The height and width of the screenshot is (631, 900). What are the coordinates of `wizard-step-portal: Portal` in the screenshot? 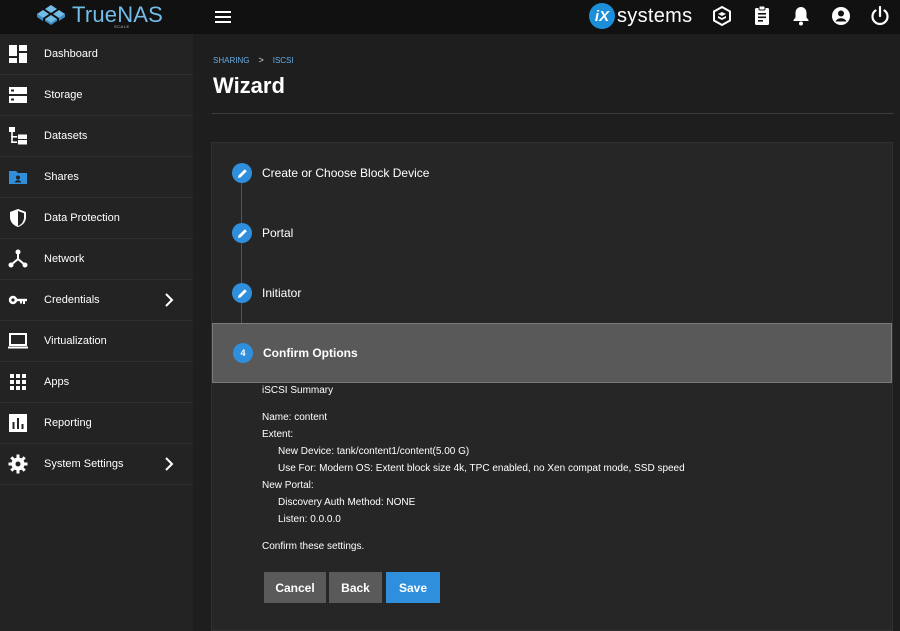 It's located at (553, 233).